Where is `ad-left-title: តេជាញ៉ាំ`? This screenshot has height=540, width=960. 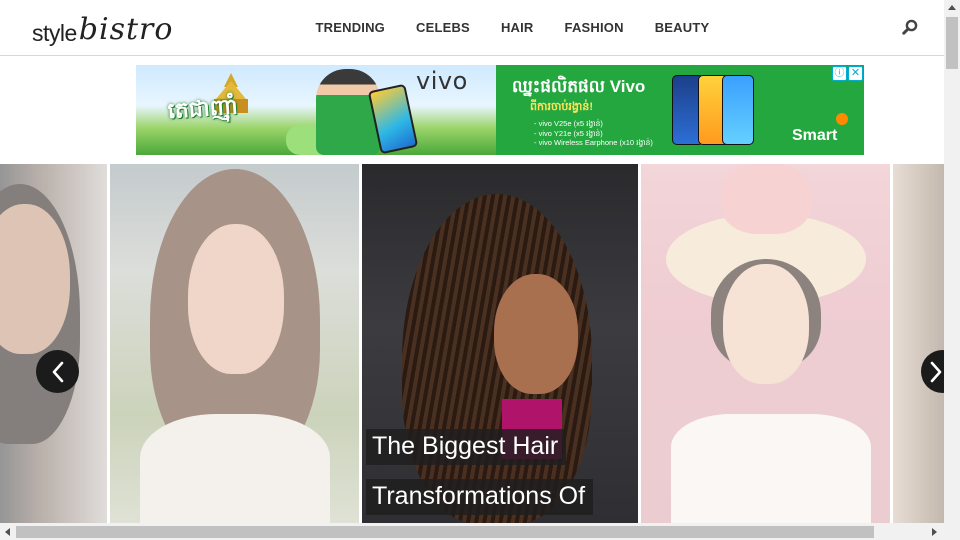
ad-left-title: តេជាញ៉ាំ is located at coordinates (203, 108).